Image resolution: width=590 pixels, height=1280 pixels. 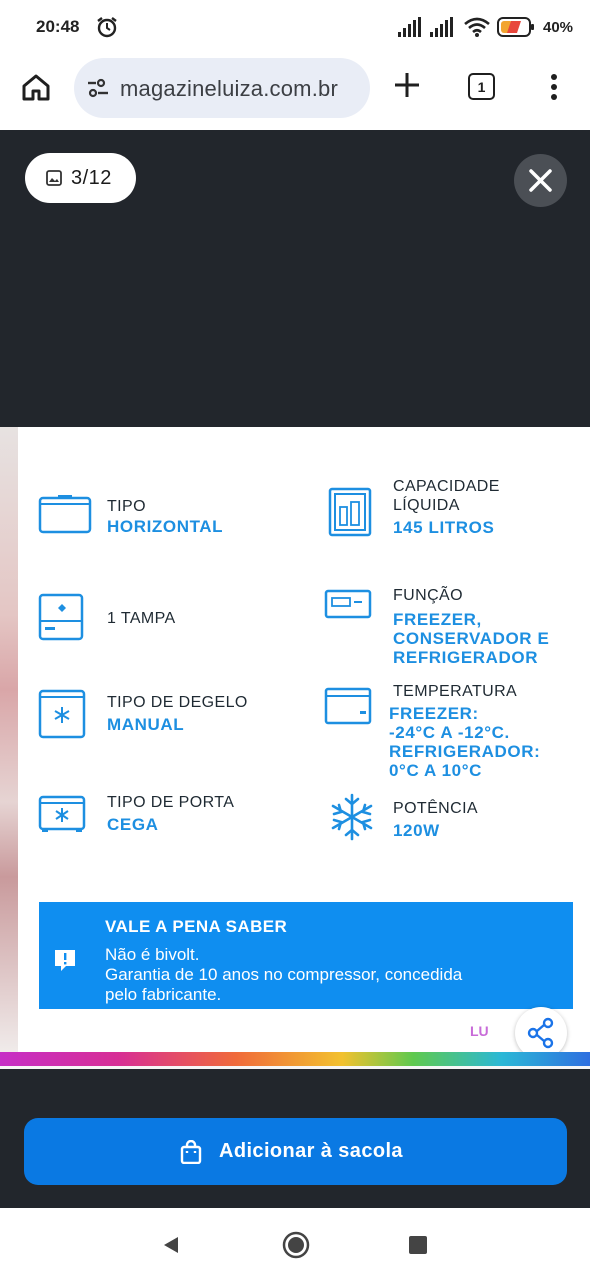 What do you see at coordinates (311, 1151) in the screenshot?
I see `add-to-bag-label: Adicionar à sacola` at bounding box center [311, 1151].